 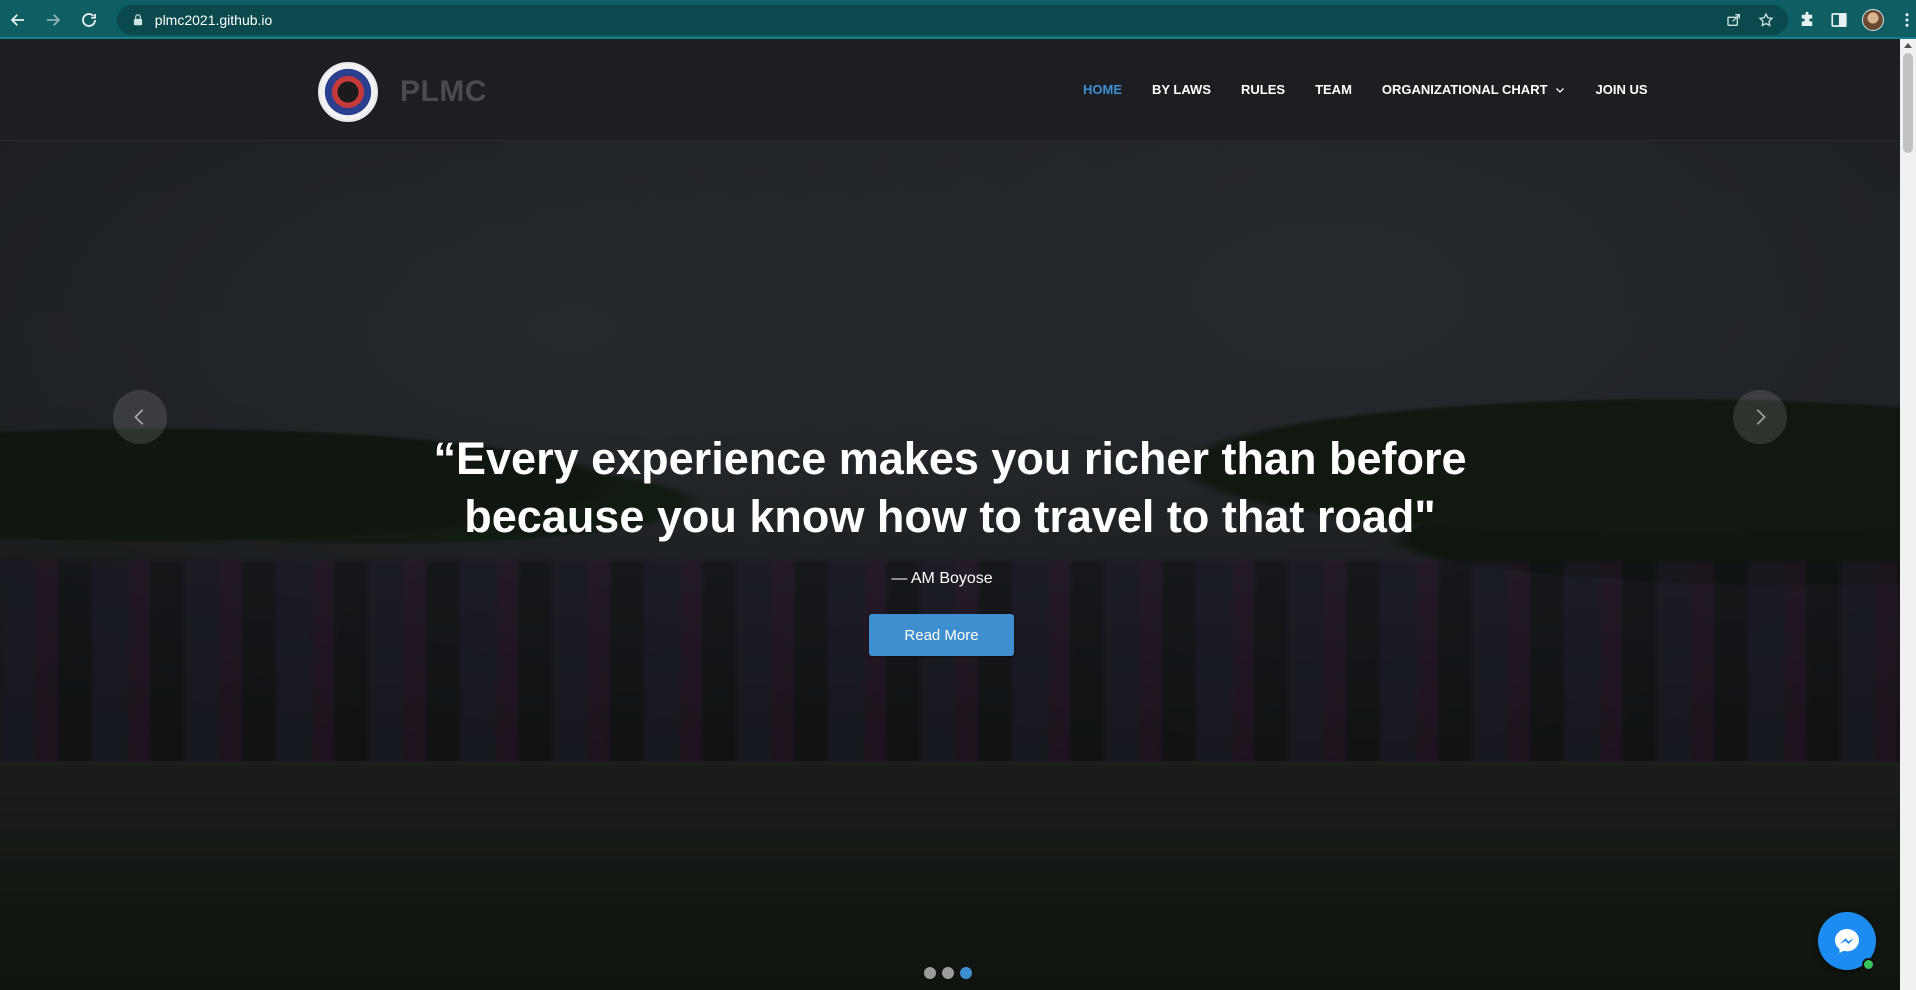 I want to click on reload-icon, so click(x=89, y=19).